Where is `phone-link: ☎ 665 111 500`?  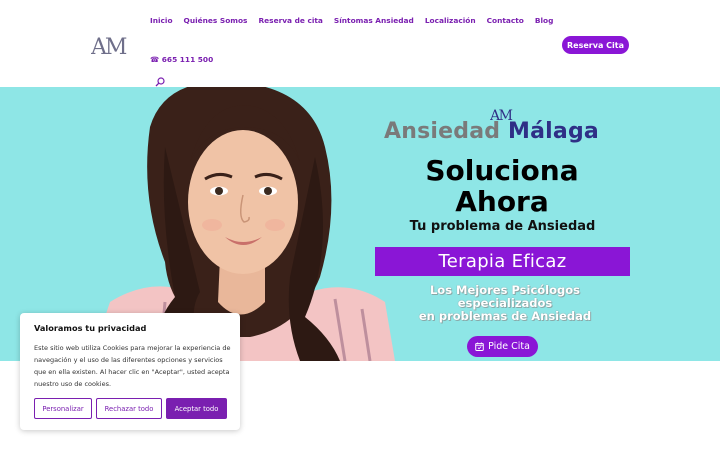 phone-link: ☎ 665 111 500 is located at coordinates (181, 59).